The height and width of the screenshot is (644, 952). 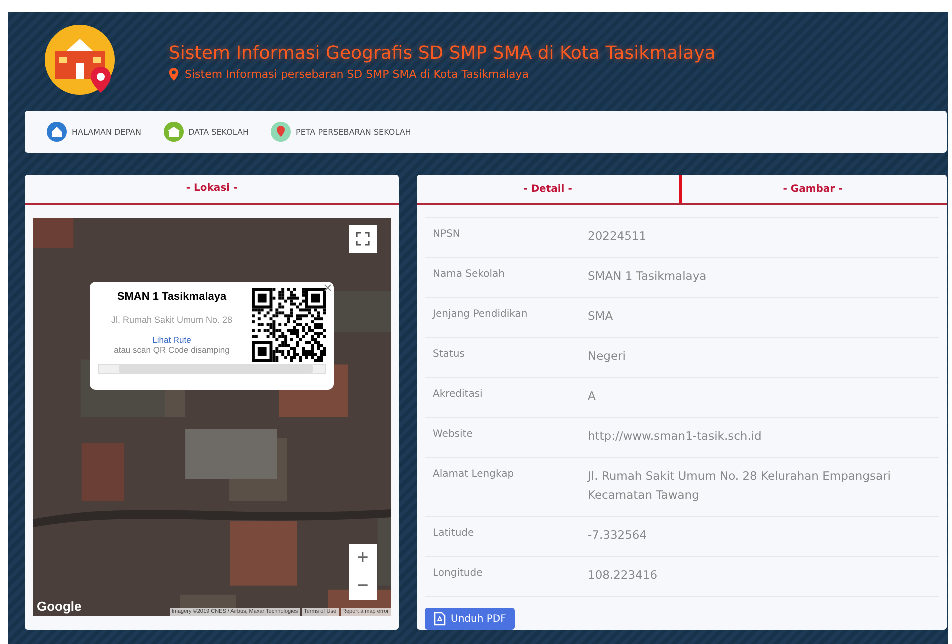 I want to click on field-label: Akreditasi, so click(x=458, y=395).